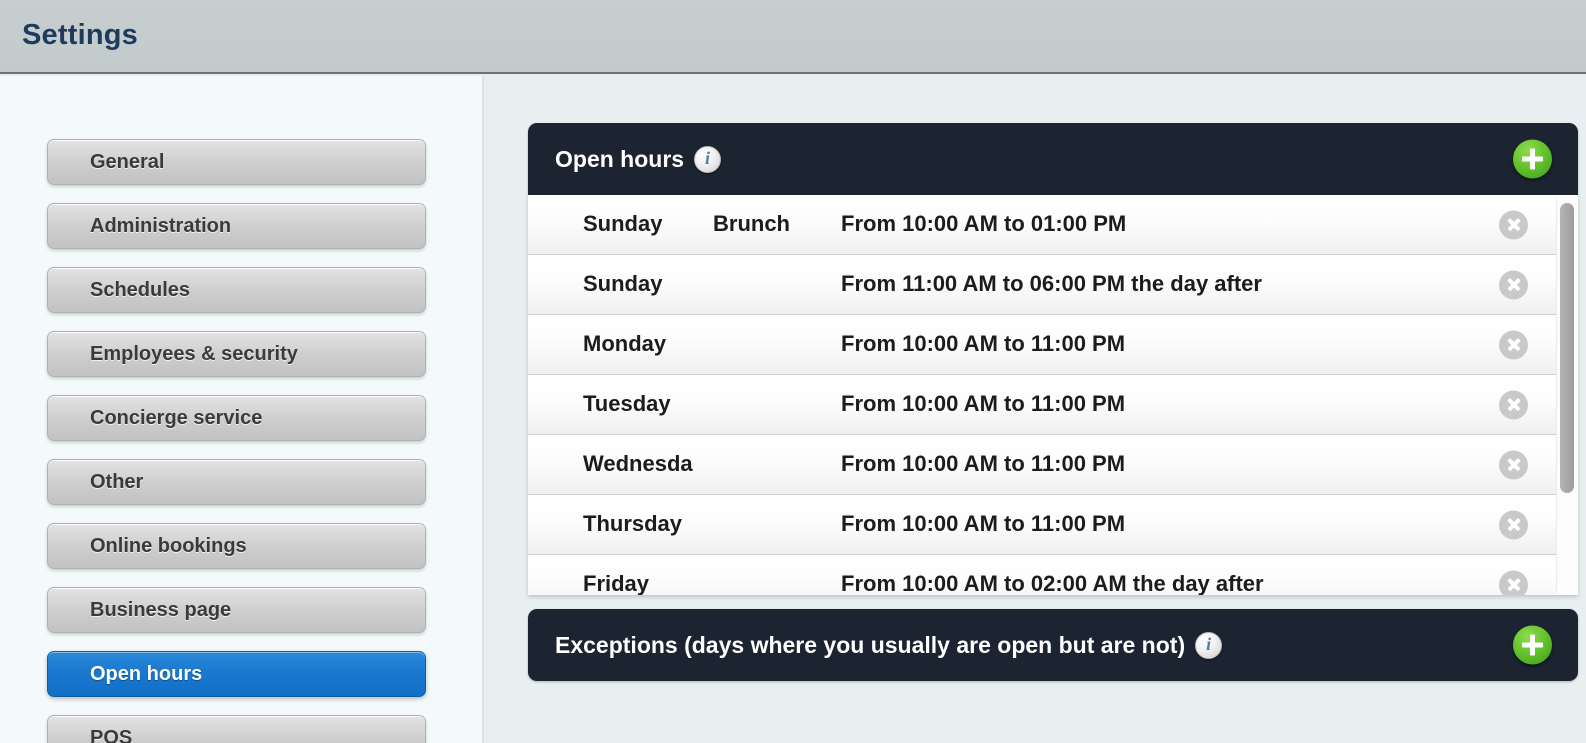 The image size is (1586, 743). Describe the element at coordinates (236, 290) in the screenshot. I see `sidebar-item-schedules: Schedules` at that location.